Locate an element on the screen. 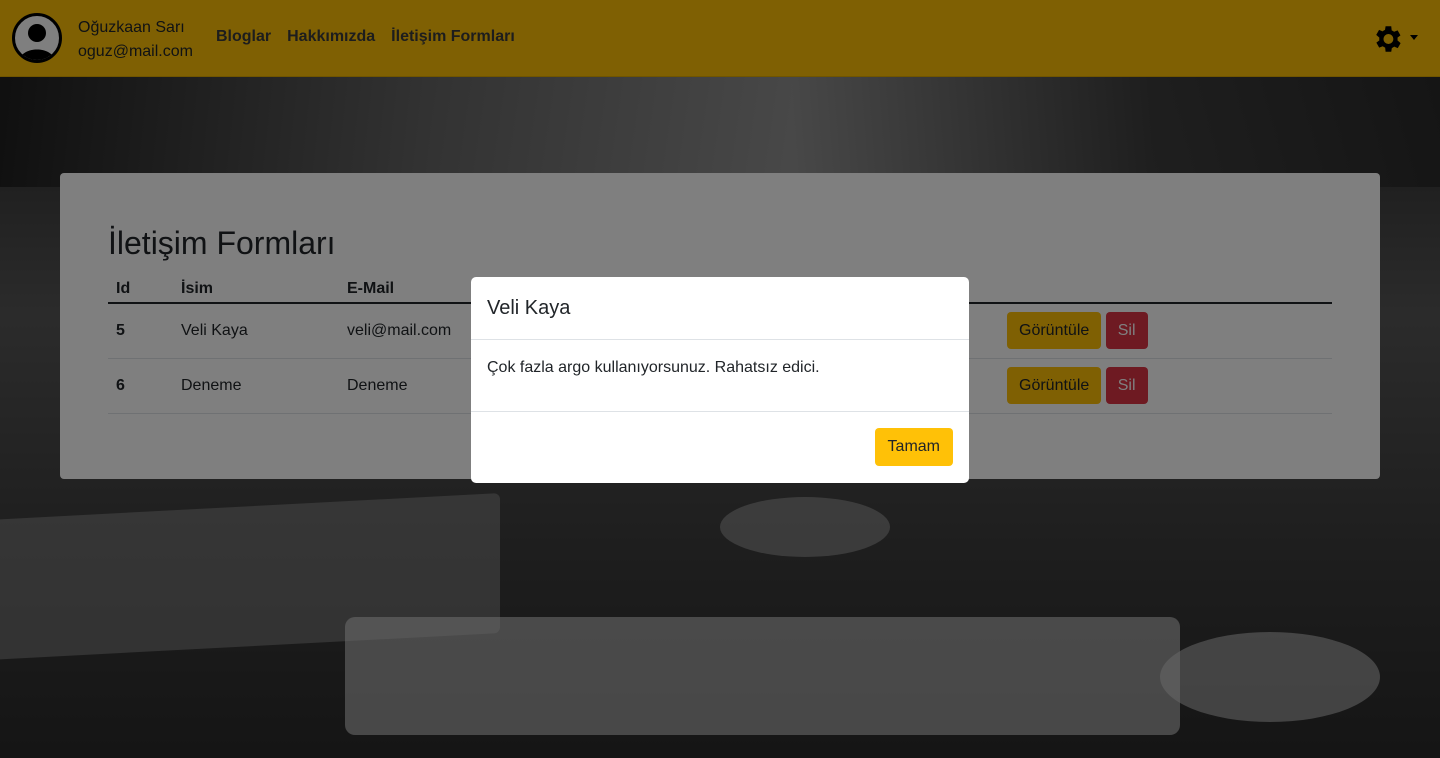 The height and width of the screenshot is (758, 1440). modal-title: Veli Kaya is located at coordinates (529, 308).